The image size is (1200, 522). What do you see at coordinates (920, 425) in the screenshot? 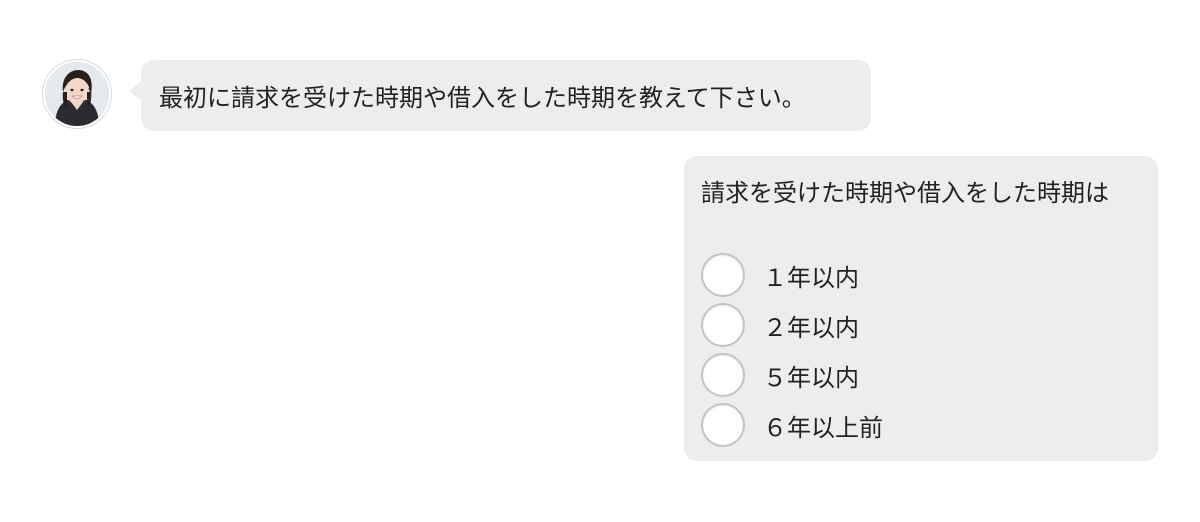
I see `period-option-6-years-or-more: ６年以上前` at bounding box center [920, 425].